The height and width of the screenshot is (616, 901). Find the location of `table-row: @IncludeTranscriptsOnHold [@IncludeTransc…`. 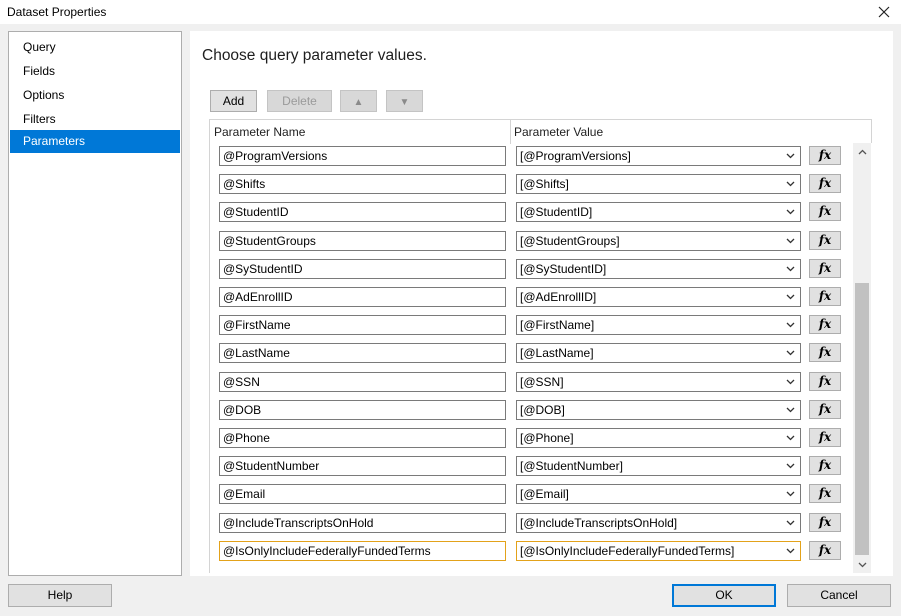

table-row: @IncludeTranscriptsOnHold [@IncludeTransc… is located at coordinates (541, 524).